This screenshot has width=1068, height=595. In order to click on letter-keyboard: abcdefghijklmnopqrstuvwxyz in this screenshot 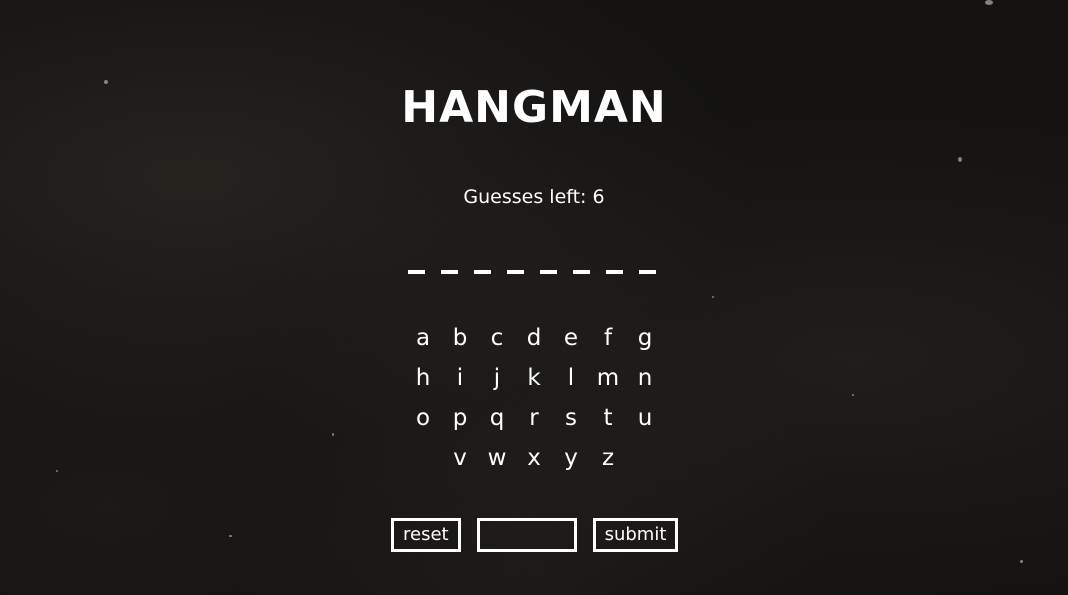, I will do `click(534, 398)`.